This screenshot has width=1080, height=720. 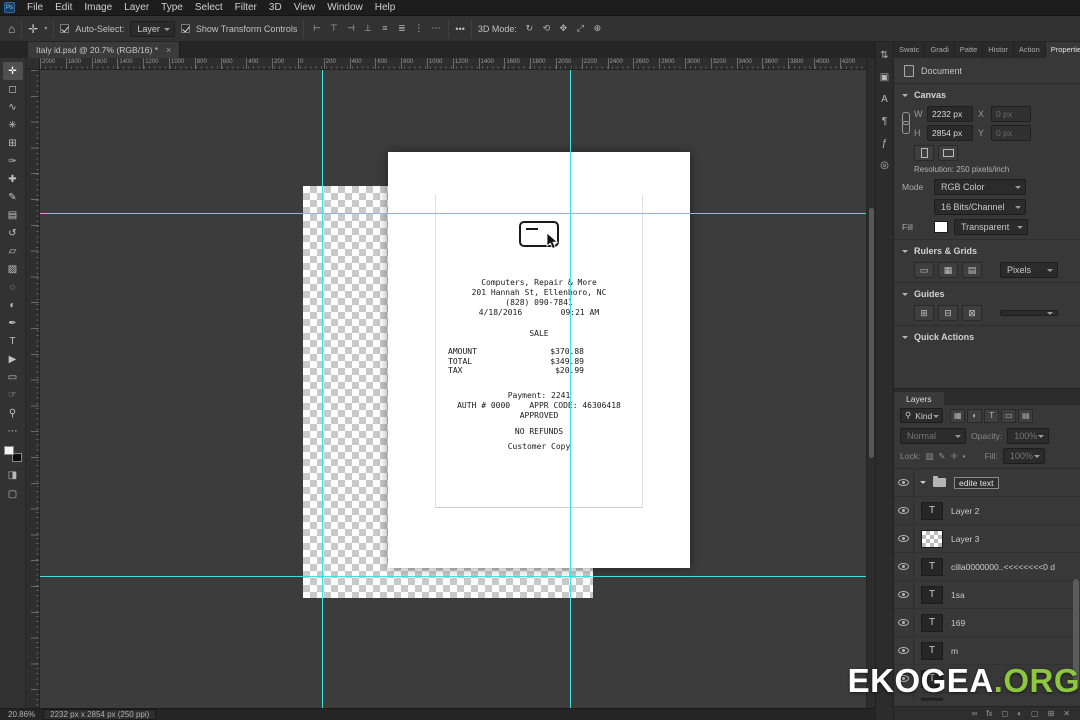 I want to click on screen-mode-icon: ▢, so click(x=12, y=494).